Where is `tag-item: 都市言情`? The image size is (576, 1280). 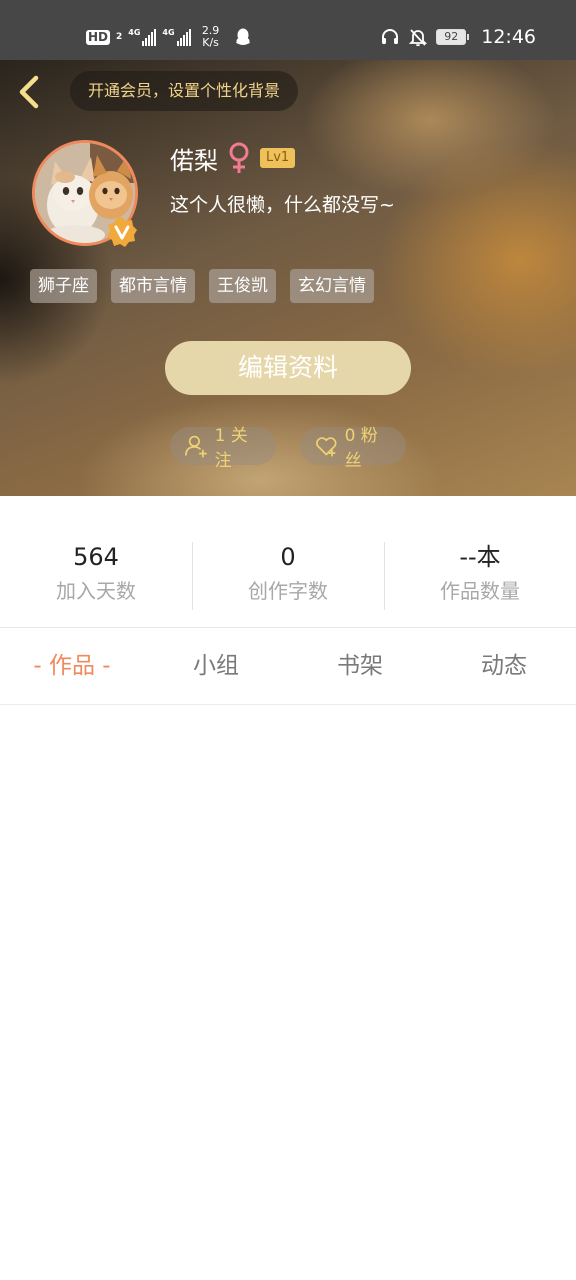
tag-item: 都市言情 is located at coordinates (153, 286).